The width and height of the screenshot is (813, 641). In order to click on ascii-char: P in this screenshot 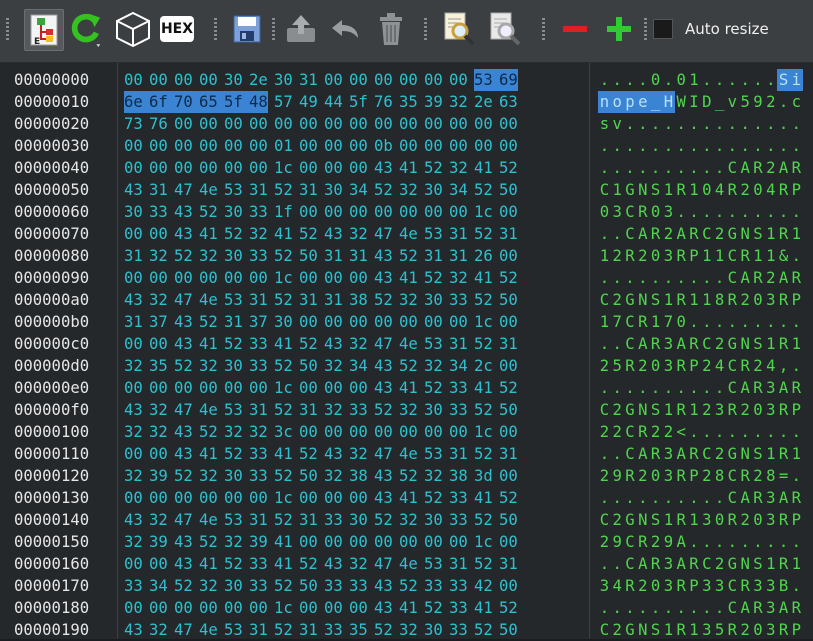, I will do `click(694, 366)`.